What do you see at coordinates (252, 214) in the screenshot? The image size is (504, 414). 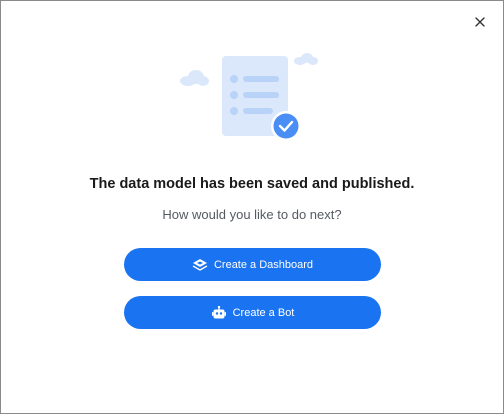 I see `dialog-subtitle: How would you like to do next?` at bounding box center [252, 214].